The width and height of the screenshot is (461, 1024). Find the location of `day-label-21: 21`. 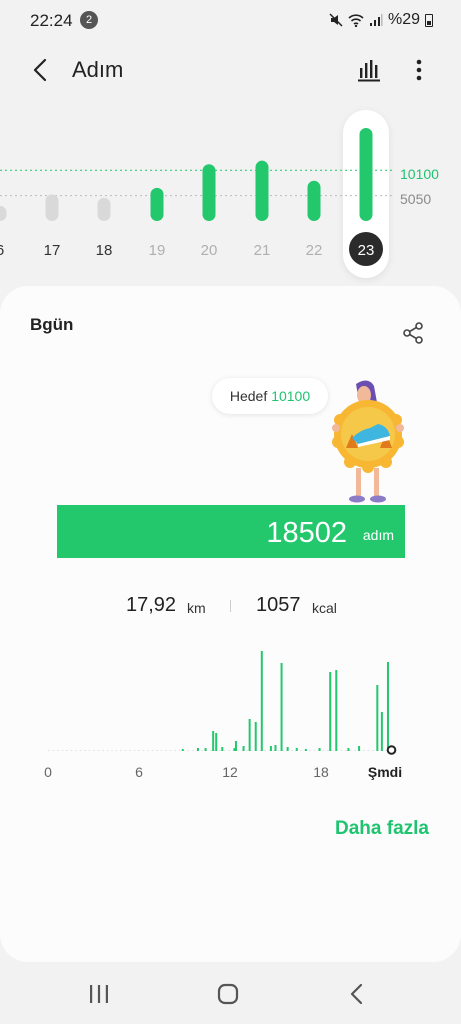

day-label-21: 21 is located at coordinates (262, 250).